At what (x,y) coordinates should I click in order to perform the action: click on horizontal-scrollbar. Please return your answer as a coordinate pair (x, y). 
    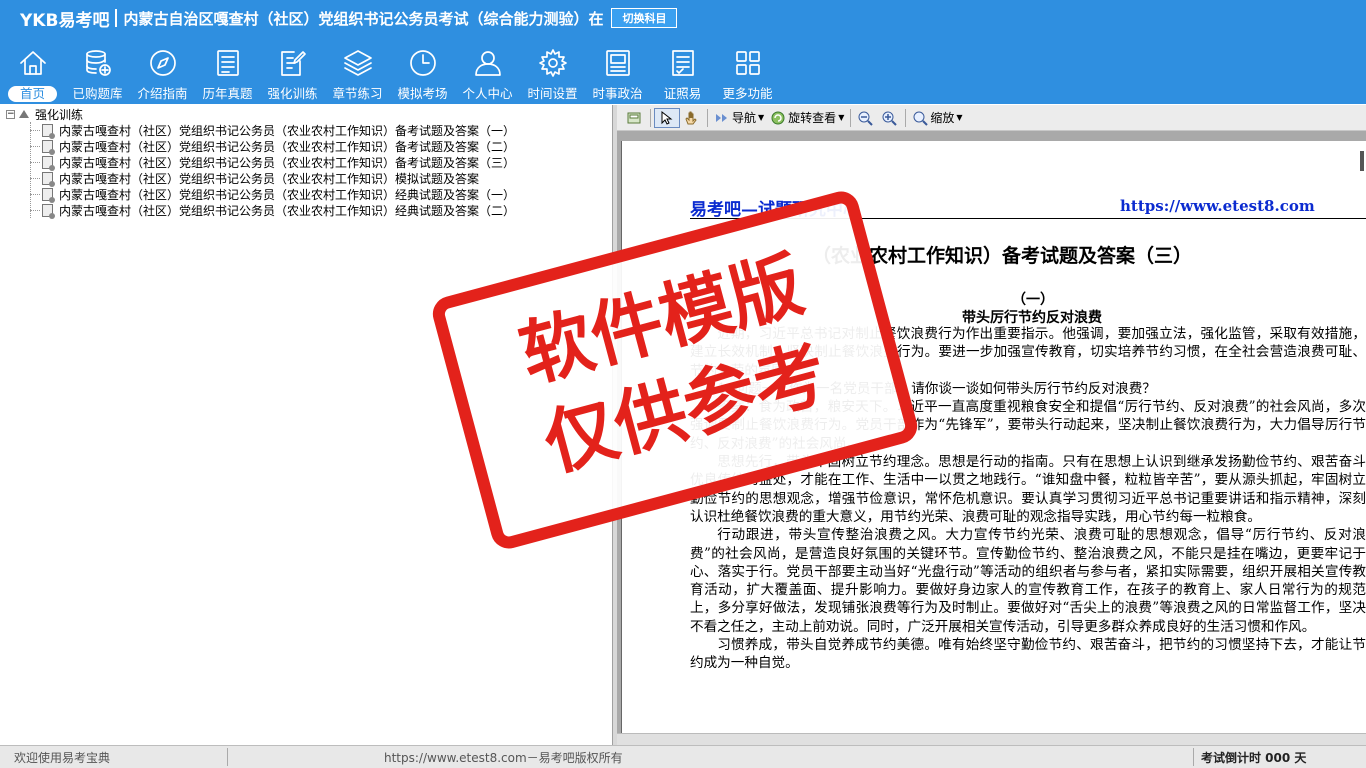
    Looking at the image, I should click on (991, 739).